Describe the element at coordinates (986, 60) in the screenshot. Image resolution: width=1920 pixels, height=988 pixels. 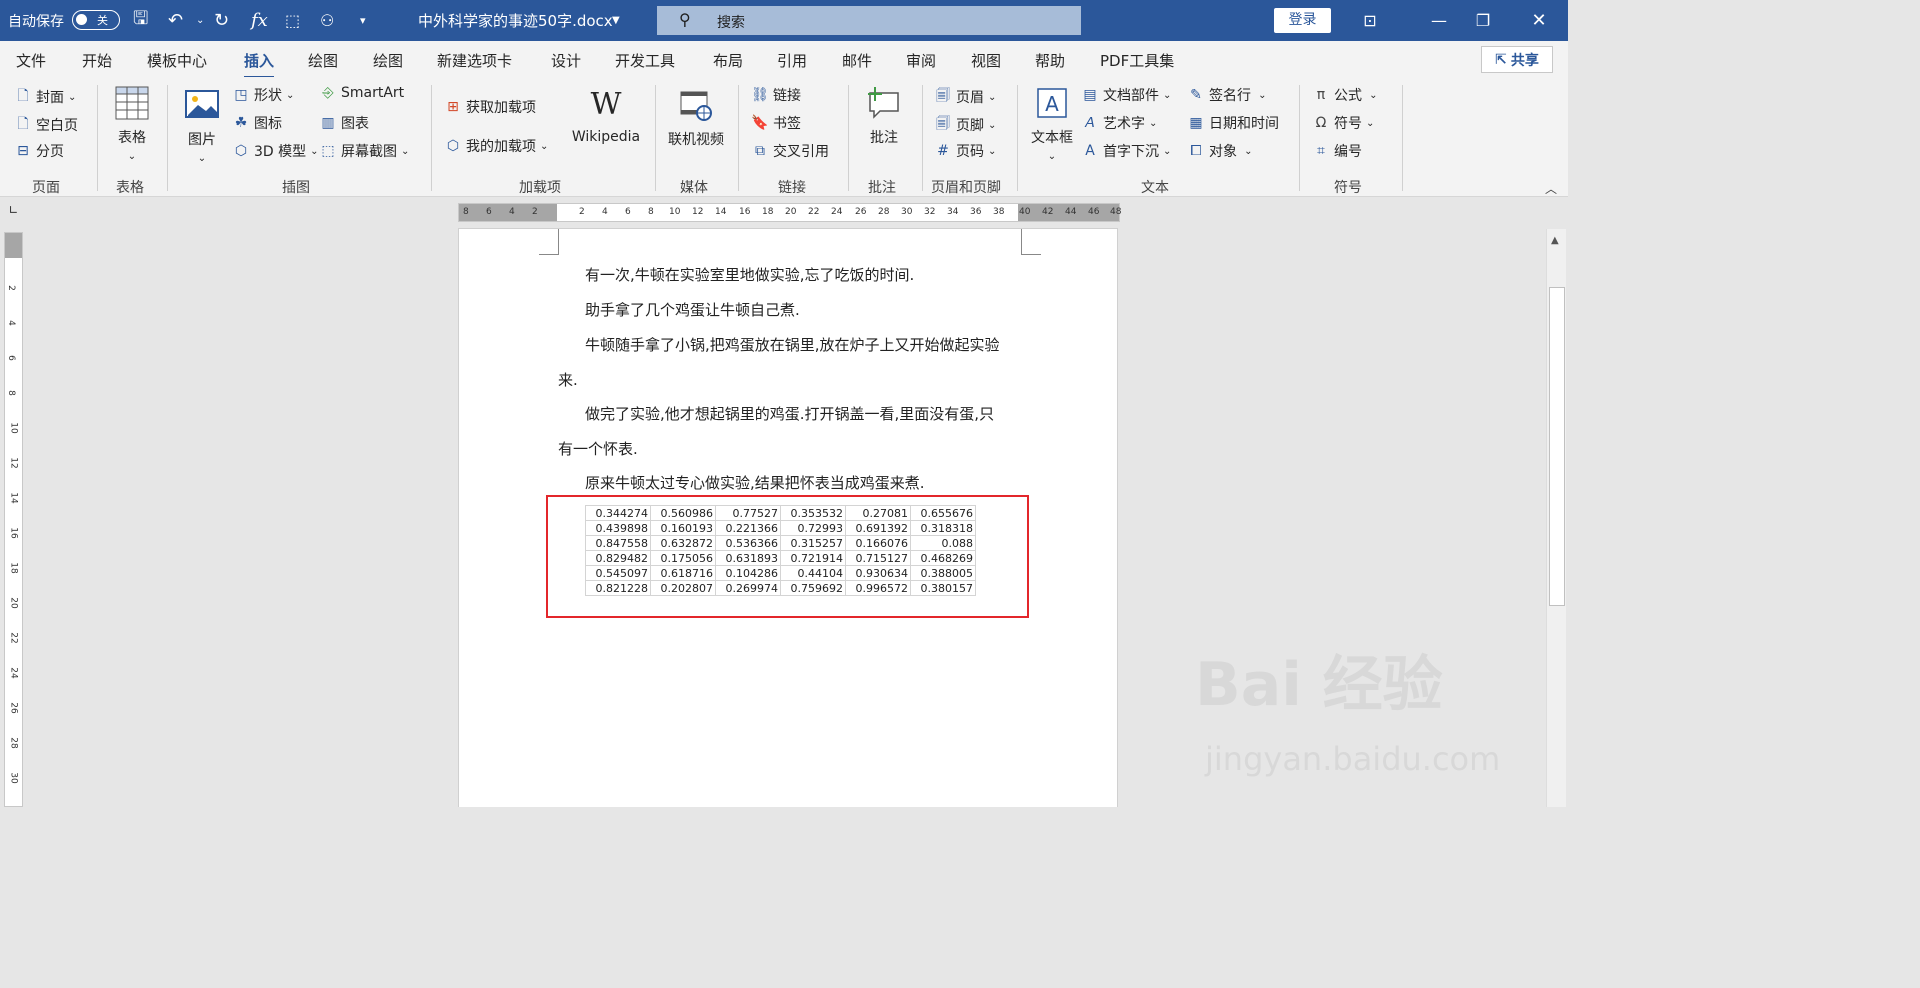
I see `tab-view: 视图` at that location.